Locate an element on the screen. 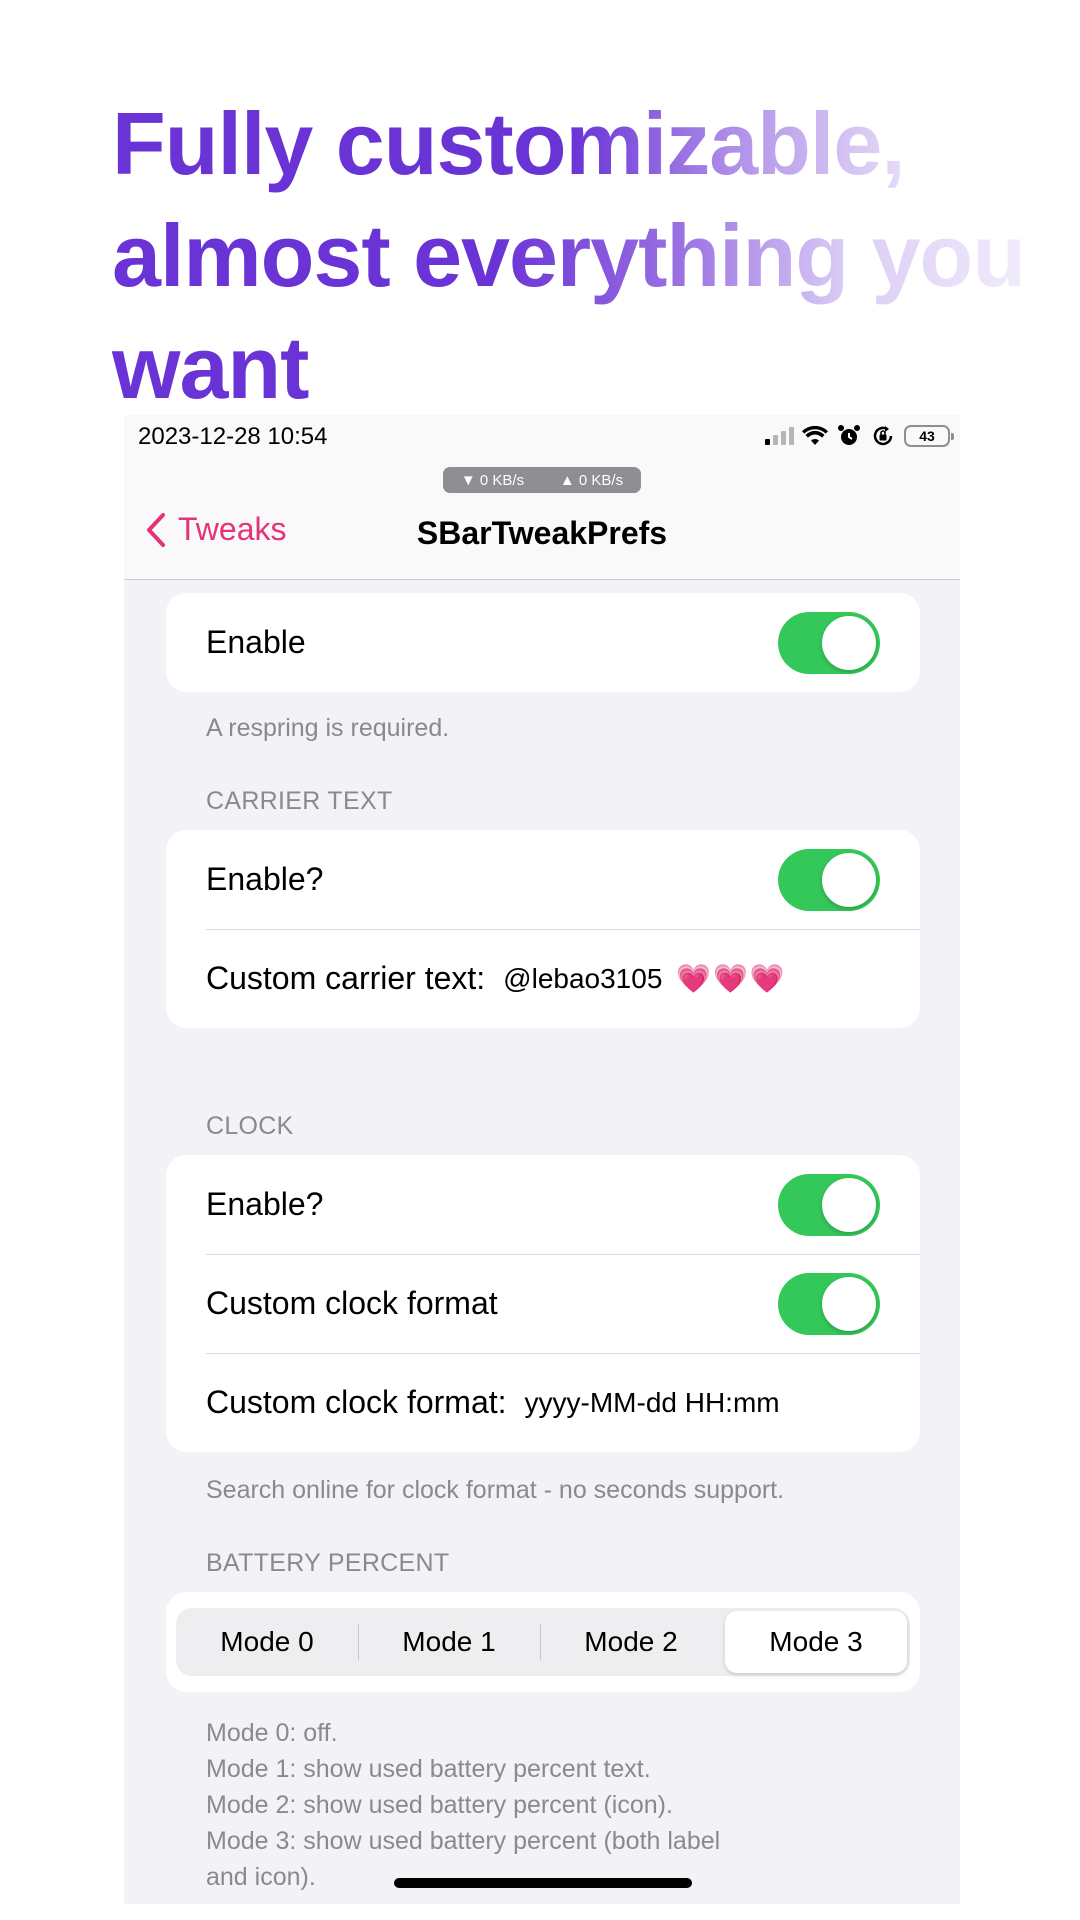 The width and height of the screenshot is (1080, 1920). upload-speed: ▲ 0 KB/s is located at coordinates (591, 480).